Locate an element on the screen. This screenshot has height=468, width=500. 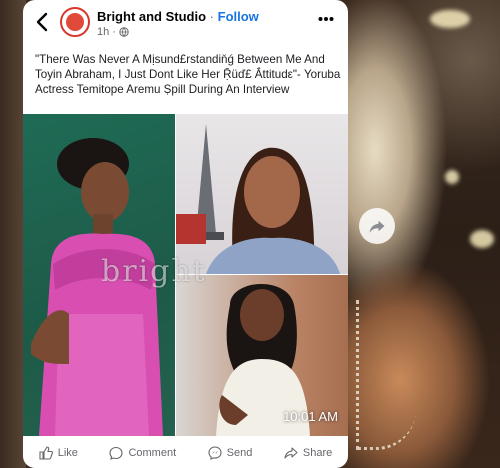
share-forward-button is located at coordinates (377, 226).